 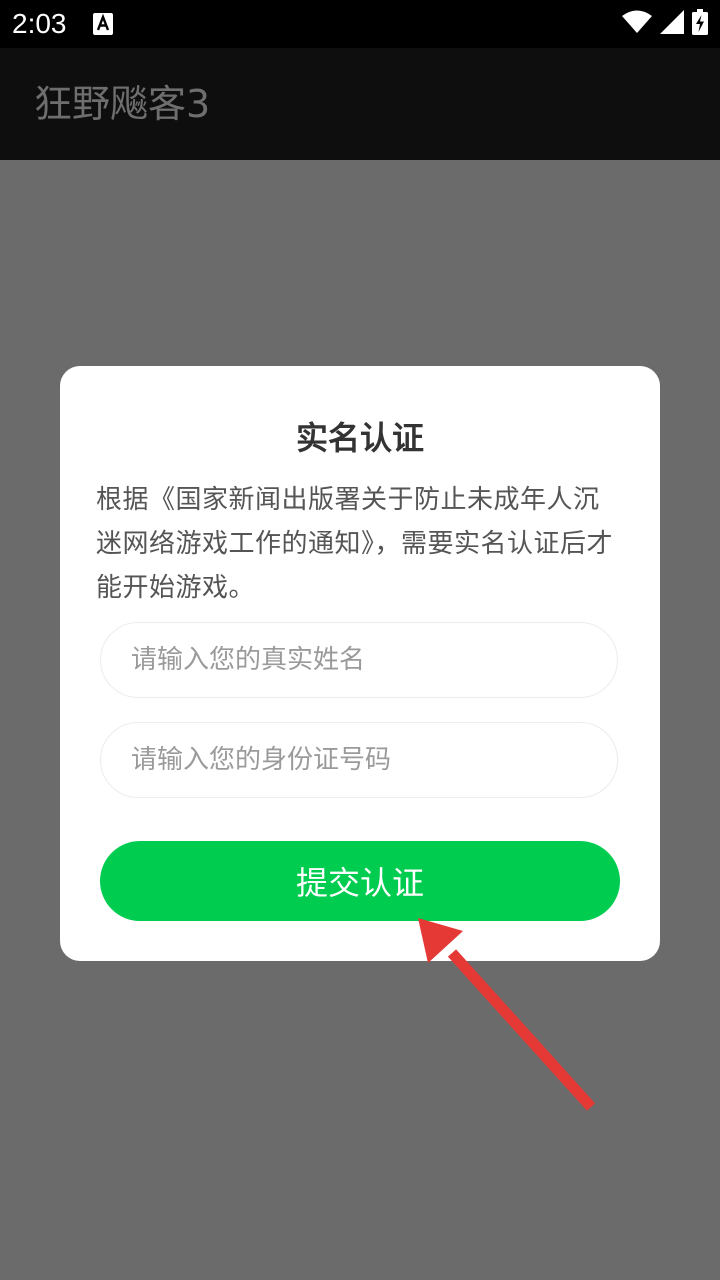 I want to click on accessibility-notification-icon, so click(x=103, y=24).